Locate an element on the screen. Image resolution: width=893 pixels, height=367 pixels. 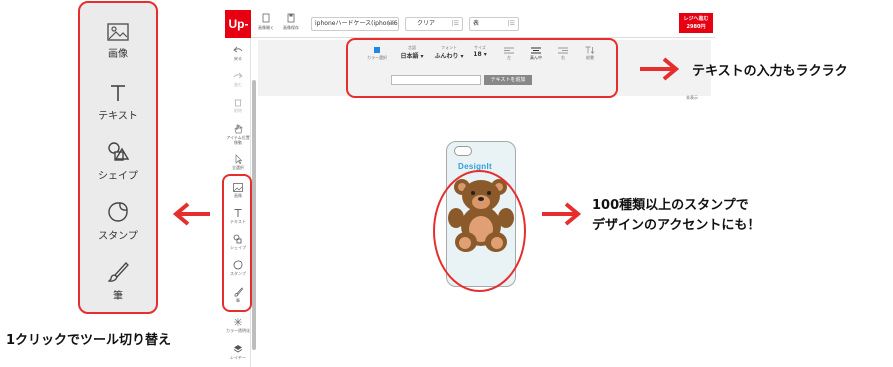
stamp-callout-line2: デザインのアクセントにも！ is located at coordinates (676, 225).